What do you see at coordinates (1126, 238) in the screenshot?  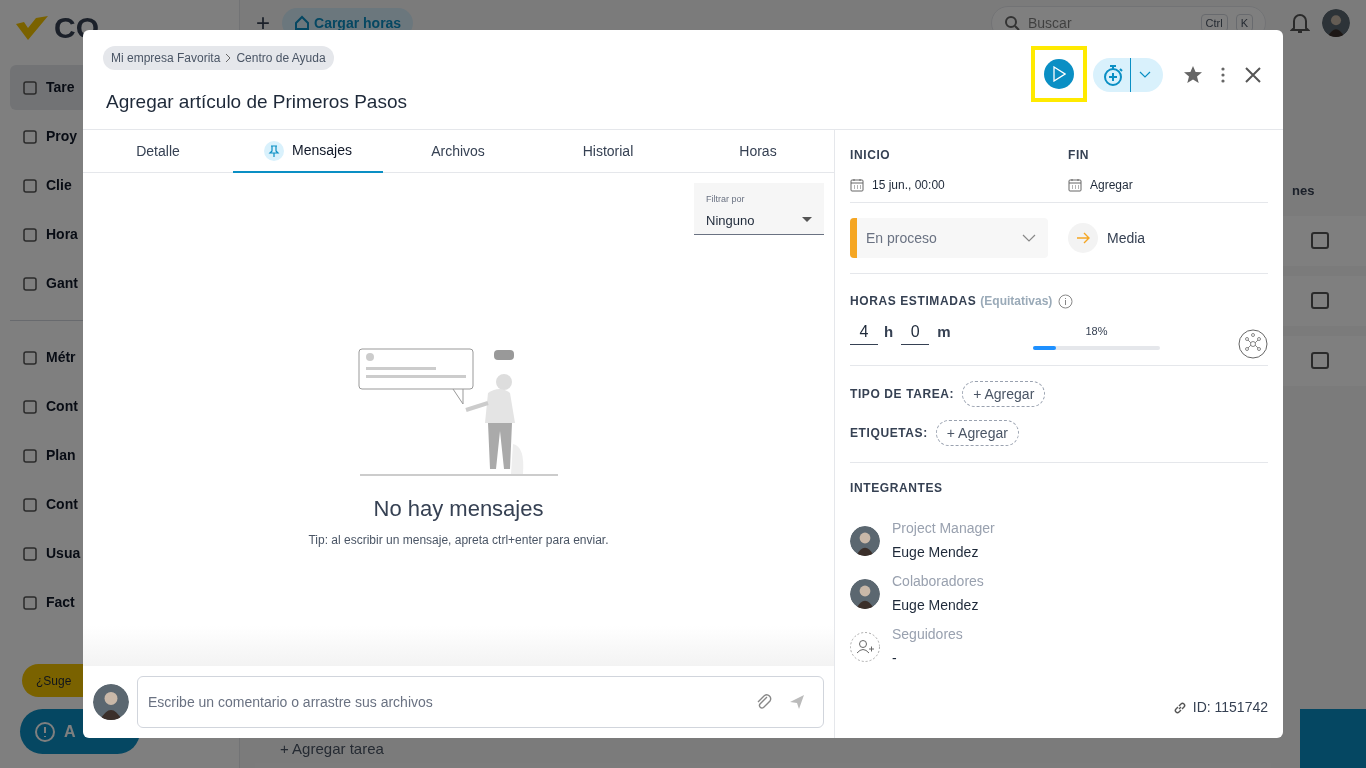 I see `priority-label: Media` at bounding box center [1126, 238].